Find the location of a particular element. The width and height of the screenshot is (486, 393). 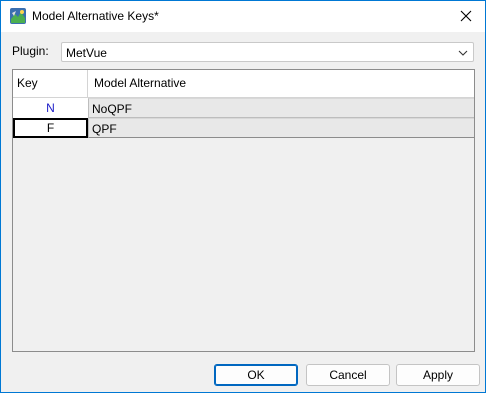

column-header-model-alternative: Model Alternative is located at coordinates (281, 83).